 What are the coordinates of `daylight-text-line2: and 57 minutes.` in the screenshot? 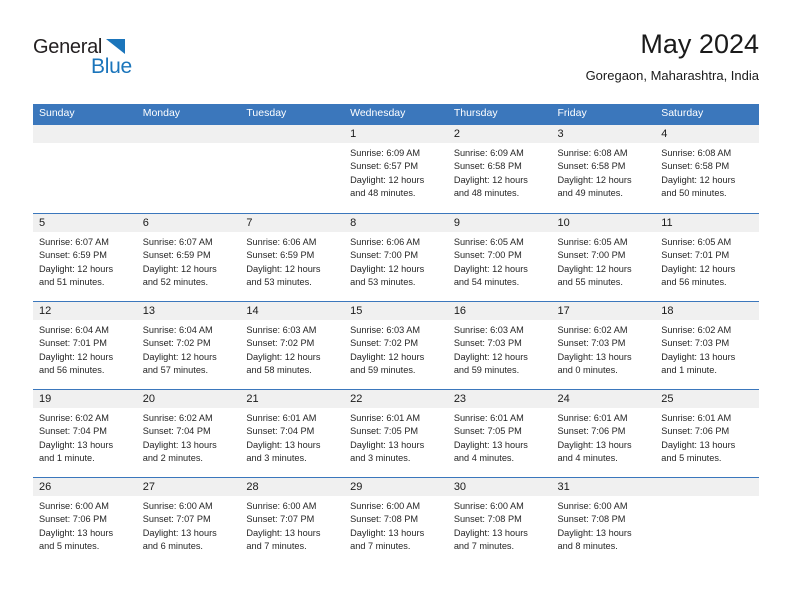 It's located at (175, 369).